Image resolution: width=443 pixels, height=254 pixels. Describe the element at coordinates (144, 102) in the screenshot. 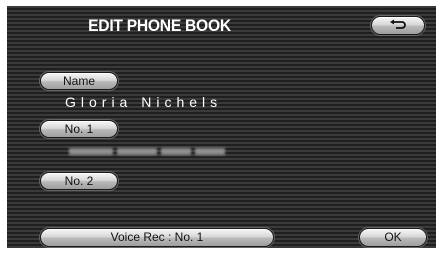

I see `name-value: Gloria Nichels` at that location.